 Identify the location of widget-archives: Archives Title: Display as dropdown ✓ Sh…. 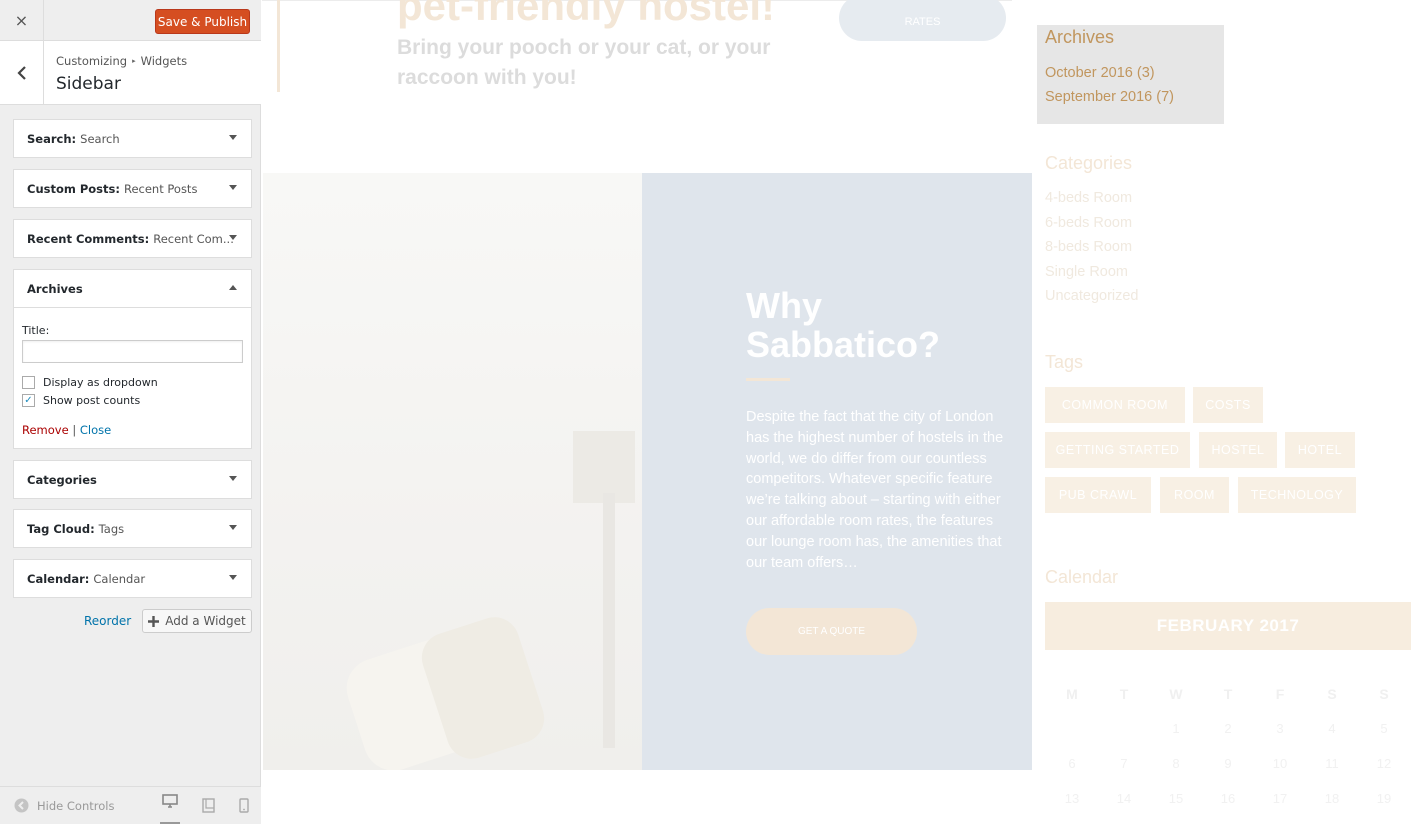
(132, 359).